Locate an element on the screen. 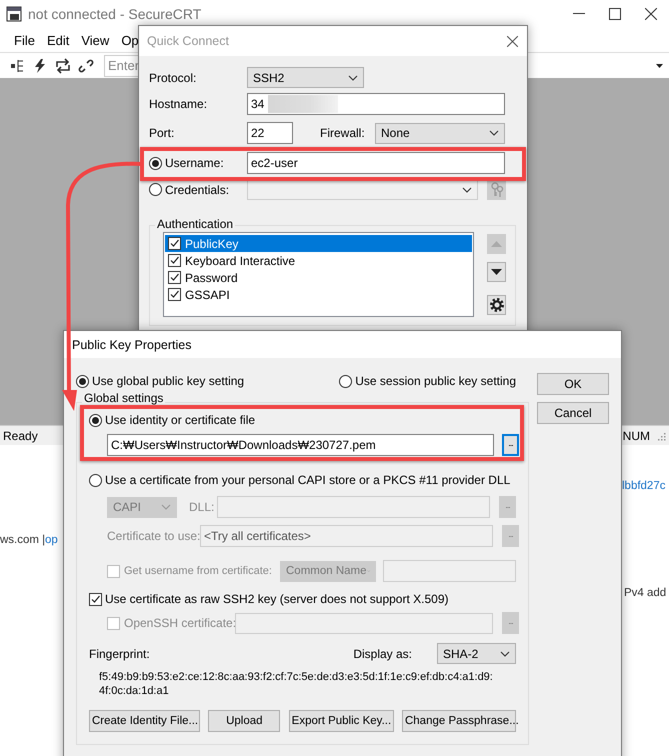 This screenshot has height=756, width=669. fingerprint-text: f5:49:b9:b9:53:e2:ce:12:8c:aa:93:f2:cf:7c:5e:de:d3:e3:5d:1f:1e:c9:ef:db:c4:a1:d9: is located at coordinates (296, 677).